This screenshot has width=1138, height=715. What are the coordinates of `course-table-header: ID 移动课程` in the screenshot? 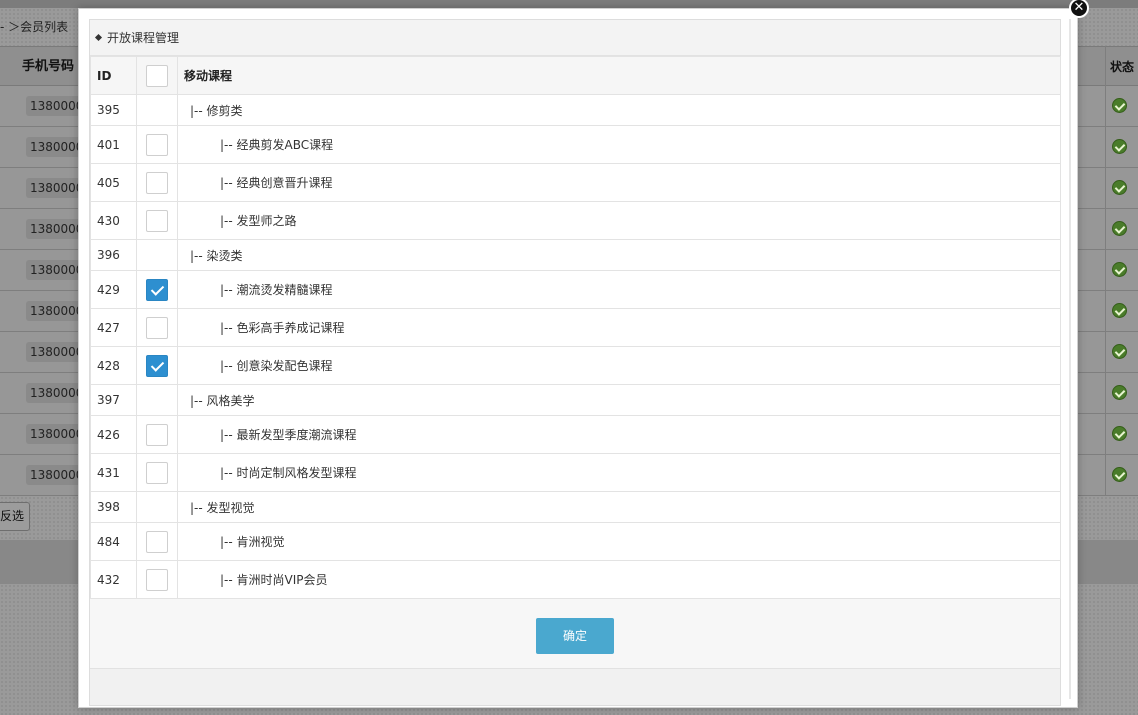 It's located at (575, 75).